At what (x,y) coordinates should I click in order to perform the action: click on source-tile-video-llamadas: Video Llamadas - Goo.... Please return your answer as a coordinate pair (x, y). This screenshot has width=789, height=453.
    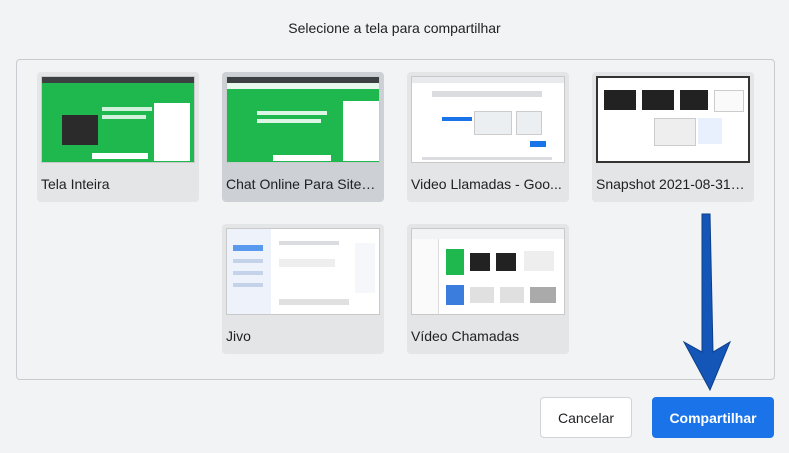
    Looking at the image, I should click on (488, 137).